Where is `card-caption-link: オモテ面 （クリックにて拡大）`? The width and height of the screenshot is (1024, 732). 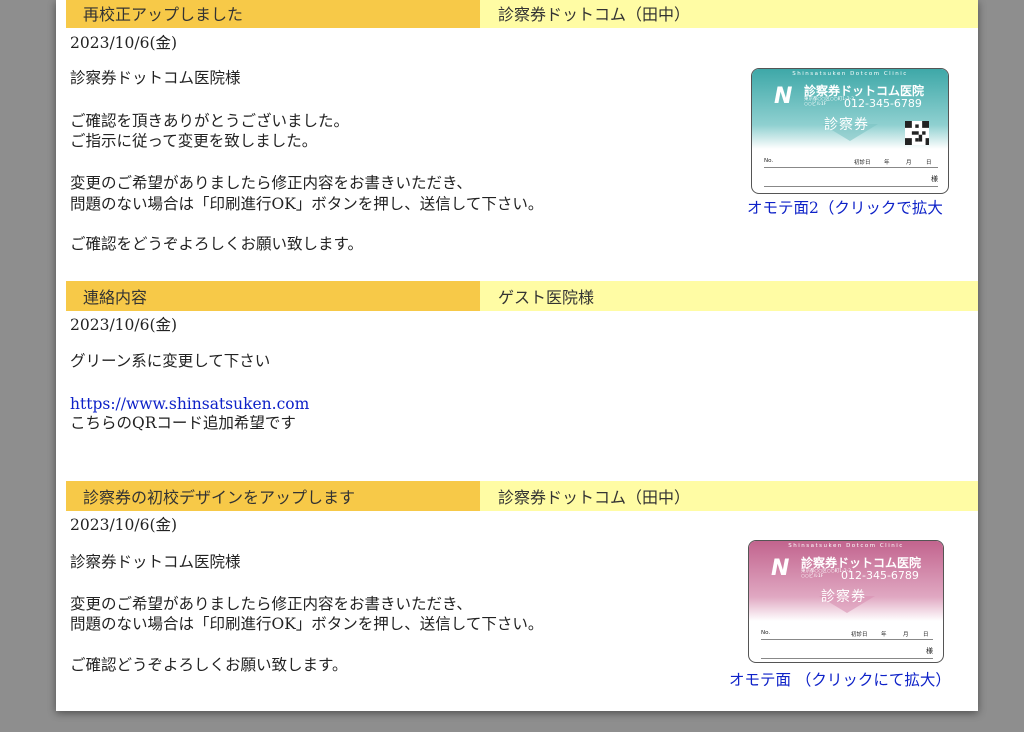
card-caption-link: オモテ面 （クリックにて拡大） is located at coordinates (840, 679).